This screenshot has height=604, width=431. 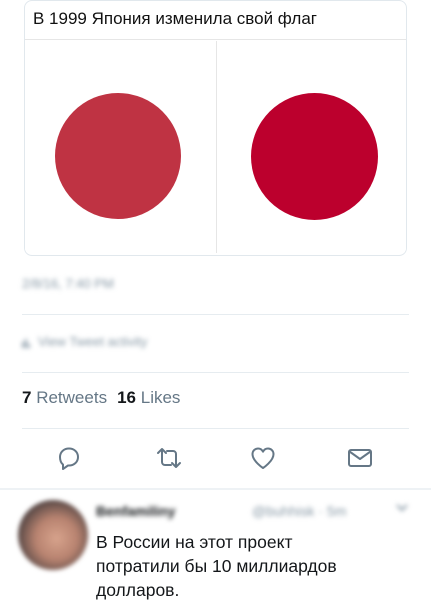 I want to click on tweet-timestamp: 2/8/16, 7:40 PM, so click(x=68, y=283).